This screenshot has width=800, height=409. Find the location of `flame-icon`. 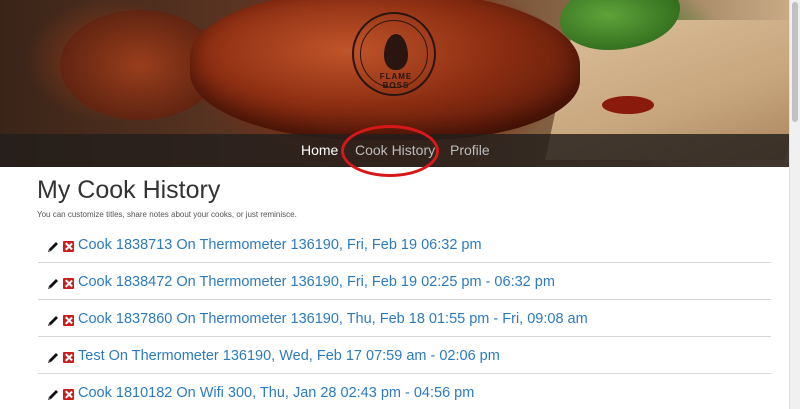

flame-icon is located at coordinates (396, 52).